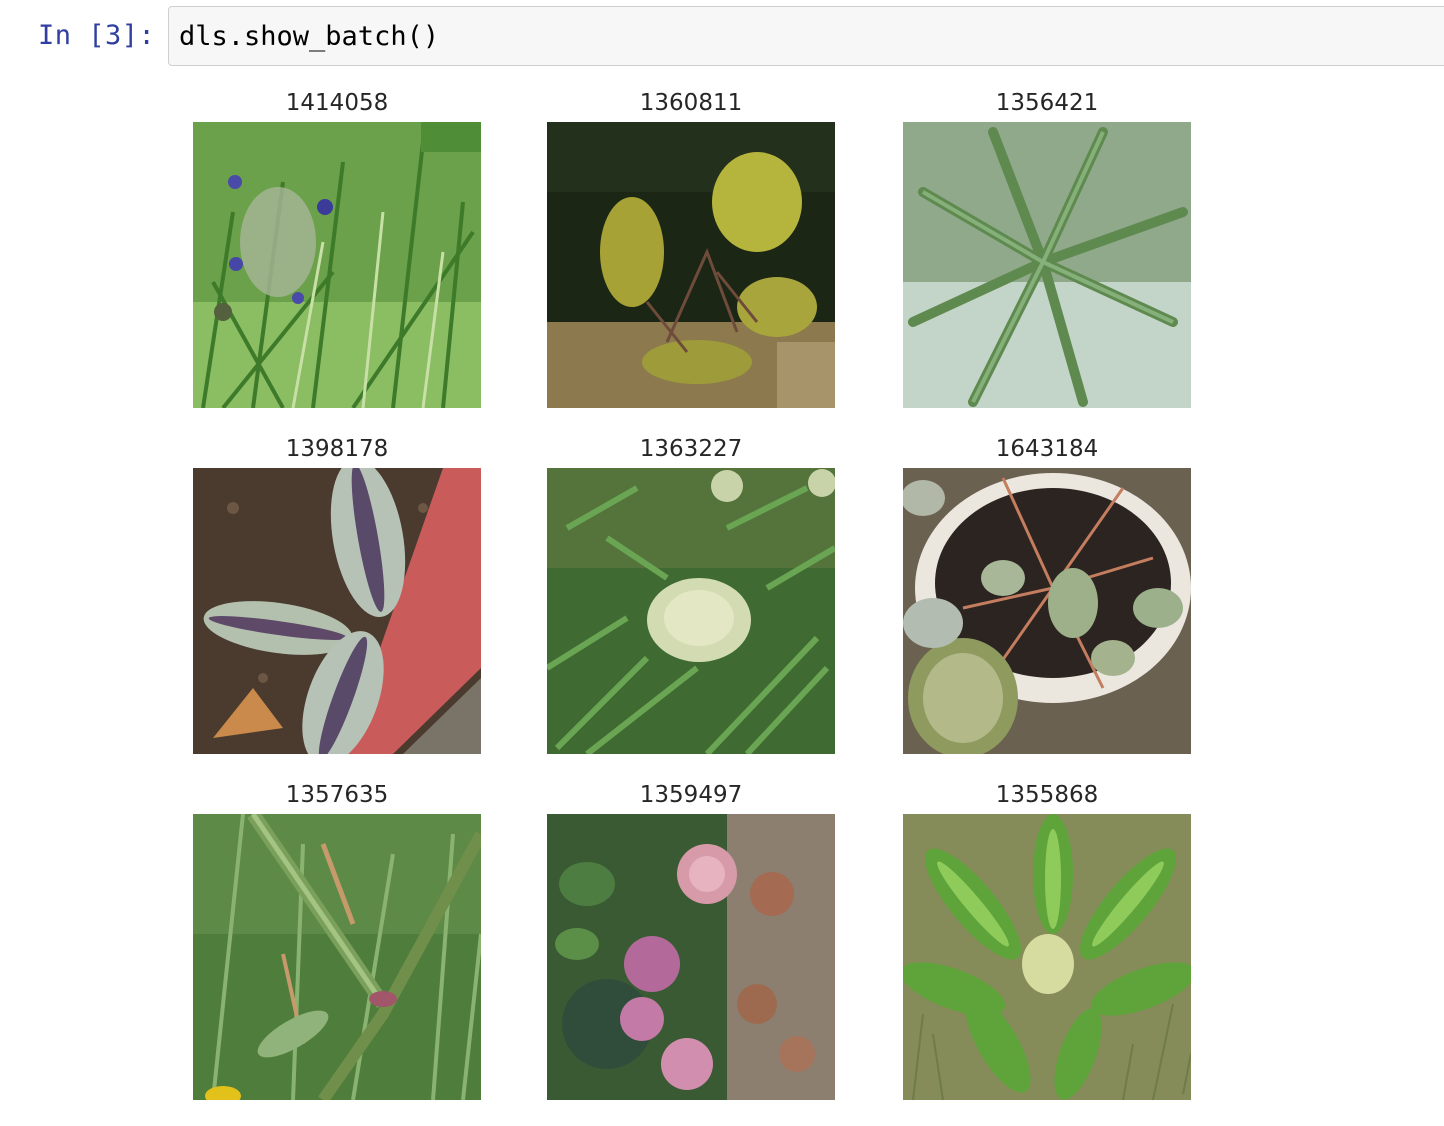  I want to click on code-text: dls.show_batch(), so click(309, 37).